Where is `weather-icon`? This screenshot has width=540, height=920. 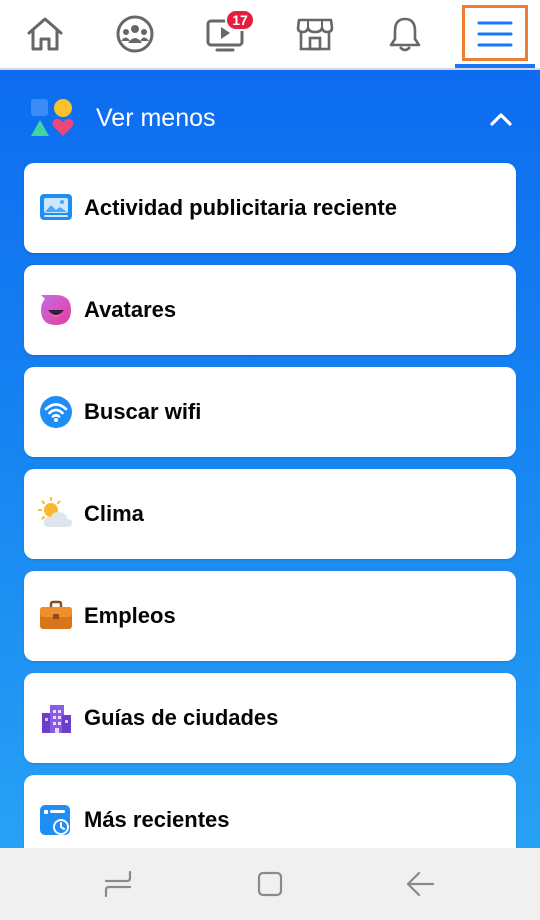
weather-icon is located at coordinates (56, 514).